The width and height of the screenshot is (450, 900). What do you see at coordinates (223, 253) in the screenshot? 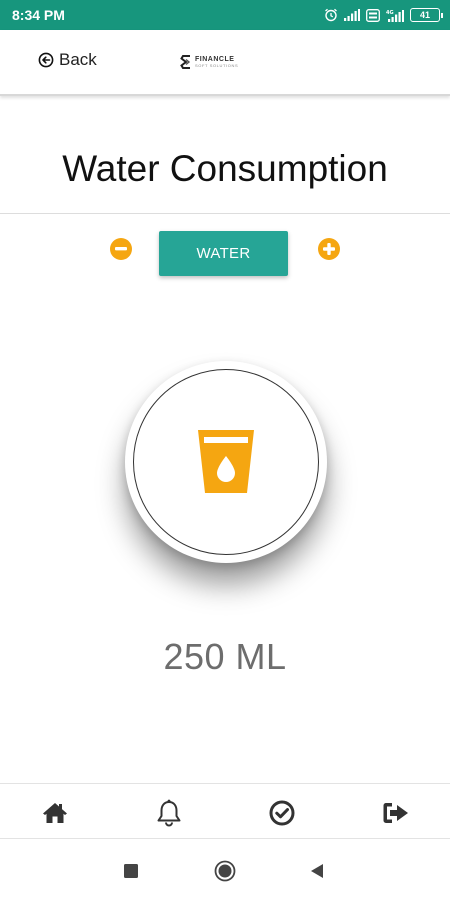
I see `water-type-button: WATER` at bounding box center [223, 253].